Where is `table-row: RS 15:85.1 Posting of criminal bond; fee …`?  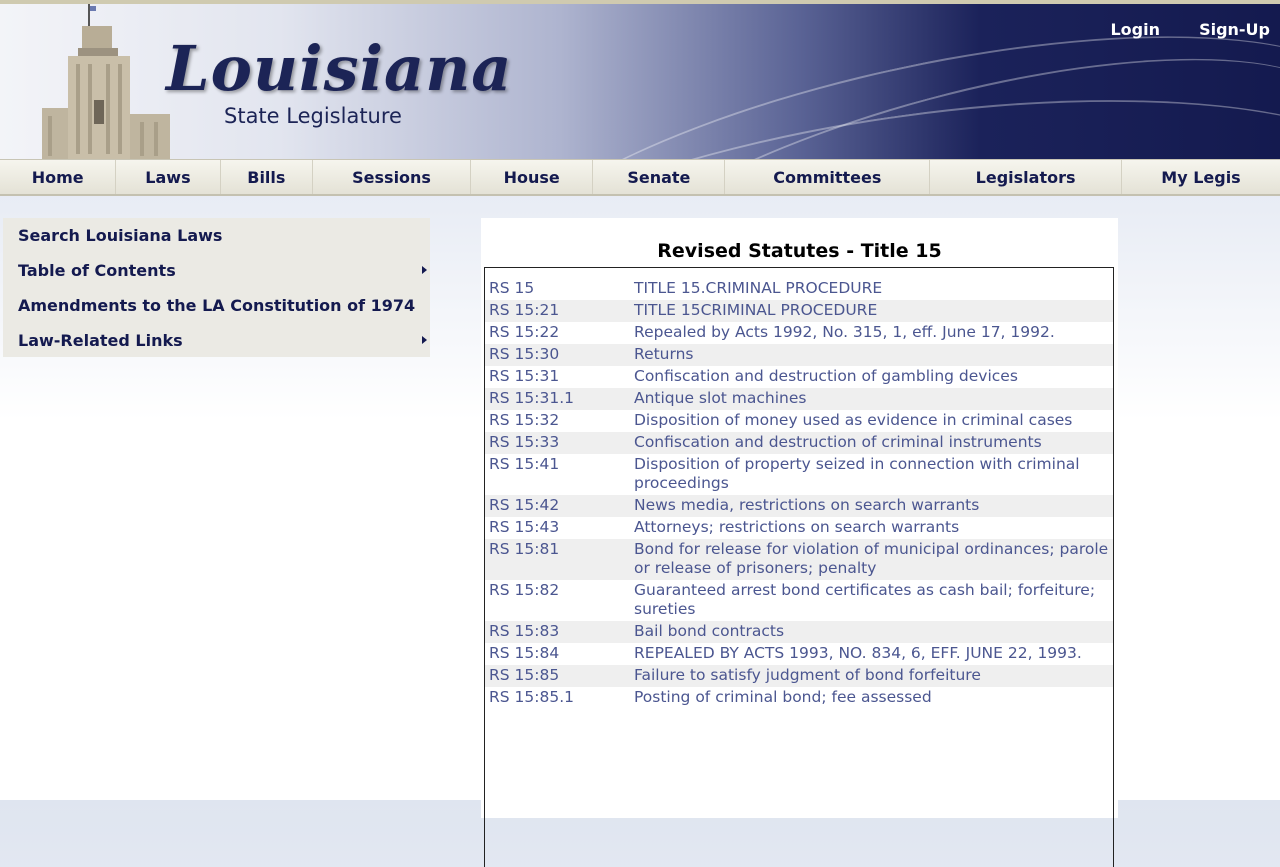
table-row: RS 15:85.1 Posting of criminal bond; fee … is located at coordinates (799, 698).